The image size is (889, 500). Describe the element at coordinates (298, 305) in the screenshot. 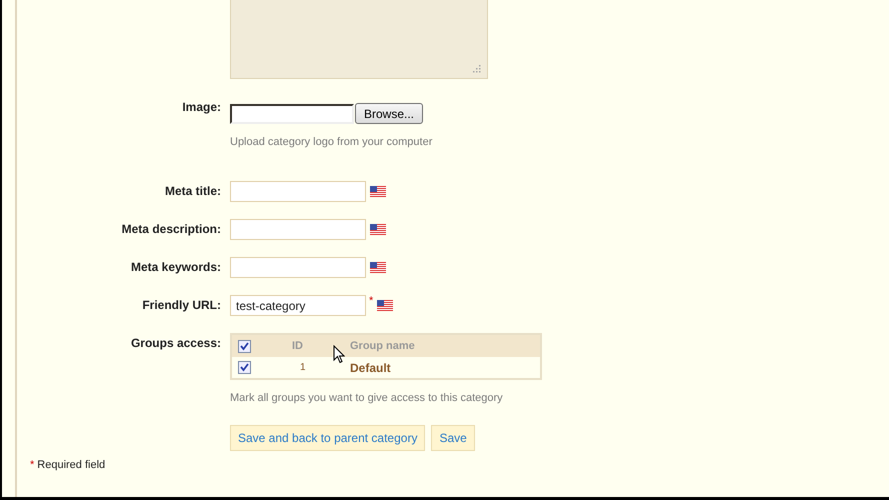

I see `text-field: test-category` at that location.